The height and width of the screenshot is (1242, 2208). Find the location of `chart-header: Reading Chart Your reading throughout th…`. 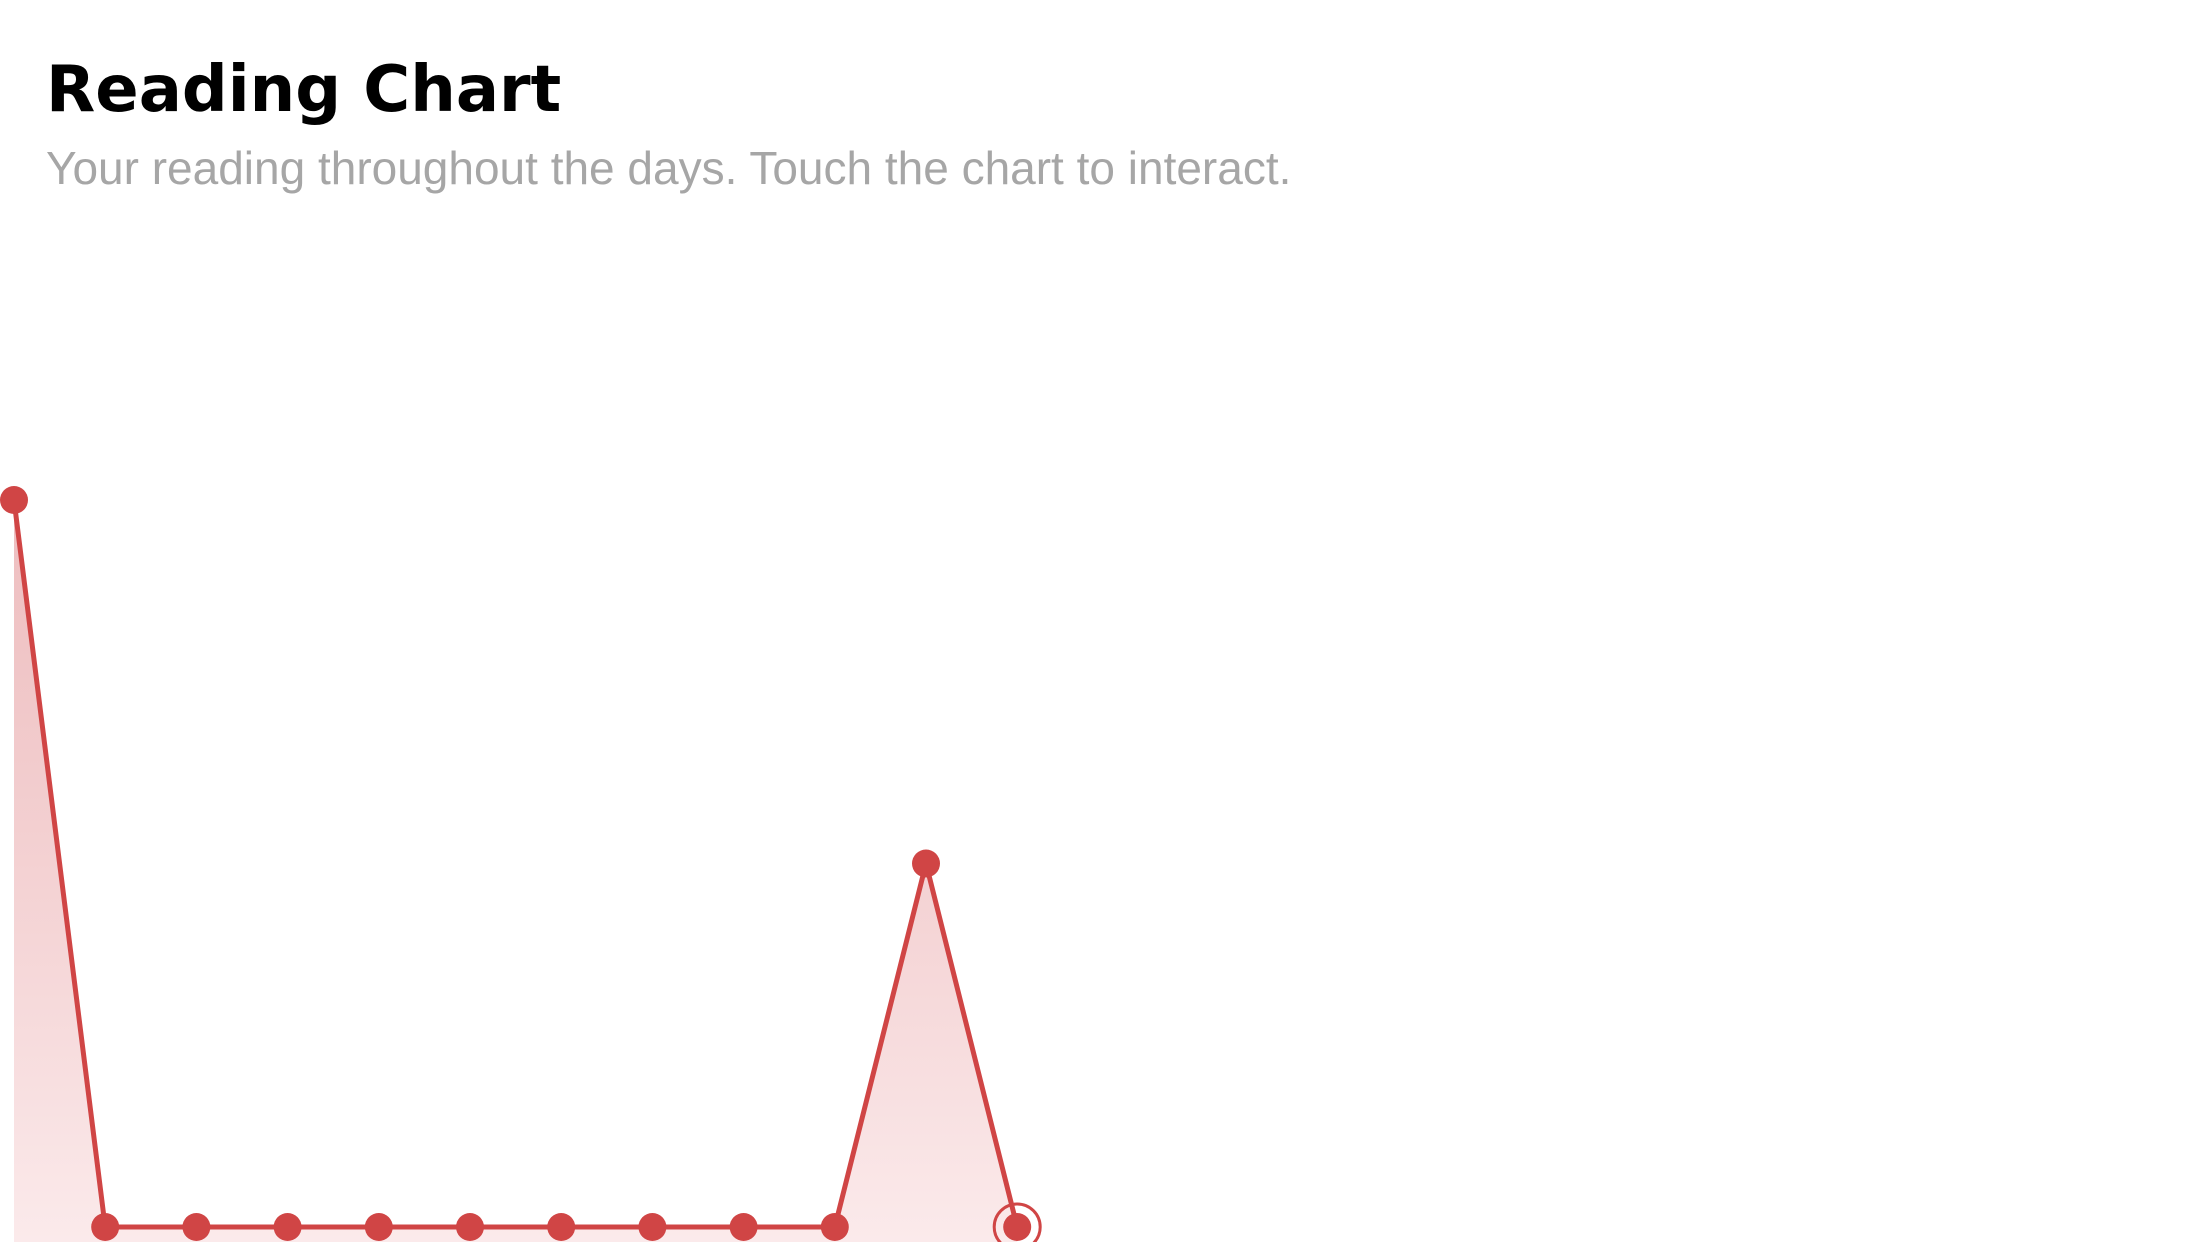

chart-header: Reading Chart Your reading throughout th… is located at coordinates (1096, 123).